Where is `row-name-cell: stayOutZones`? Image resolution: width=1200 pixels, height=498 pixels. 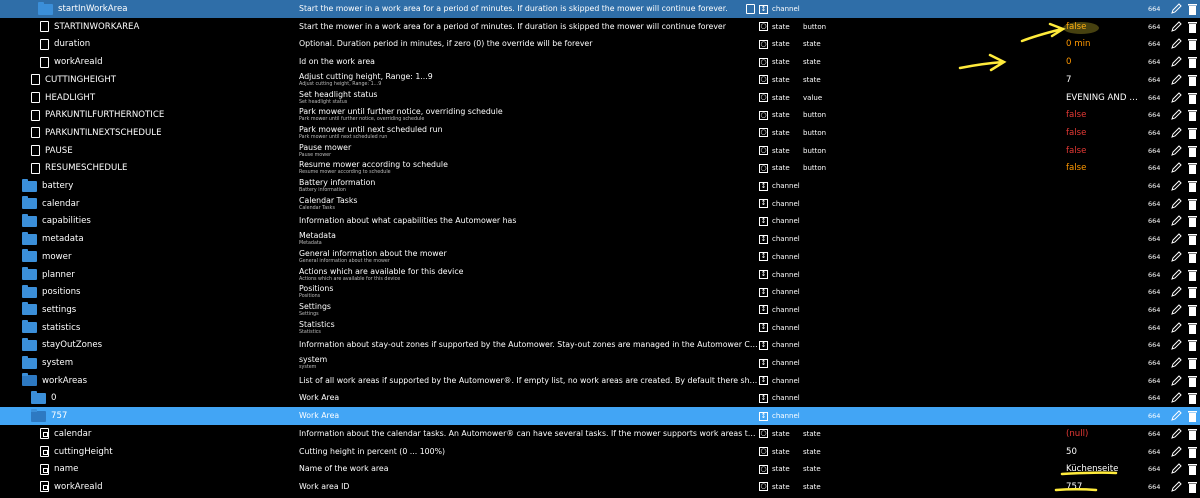
row-name-cell: stayOutZones is located at coordinates (62, 345).